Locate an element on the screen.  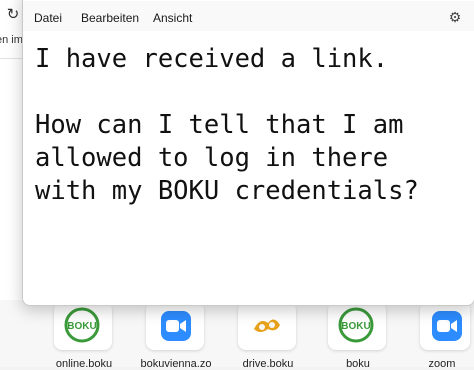
shortcut-boku: BOKU boku is located at coordinates (358, 335).